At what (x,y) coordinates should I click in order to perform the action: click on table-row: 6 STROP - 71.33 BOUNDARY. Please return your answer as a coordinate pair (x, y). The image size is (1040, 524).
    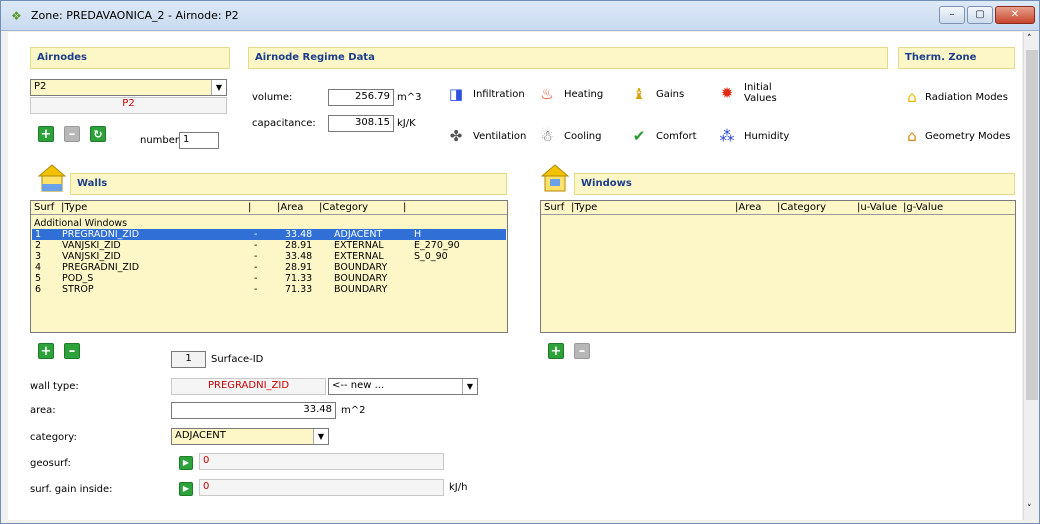
    Looking at the image, I should click on (269, 289).